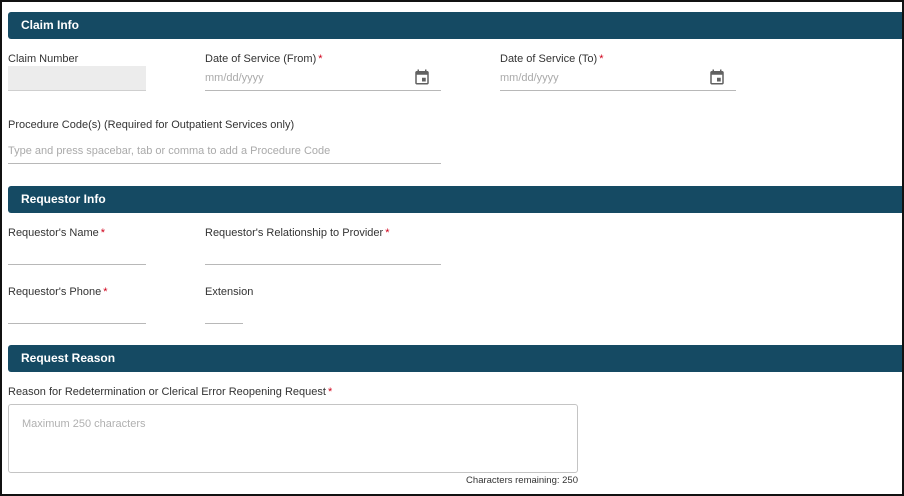  I want to click on requestor-phone-input, so click(77, 312).